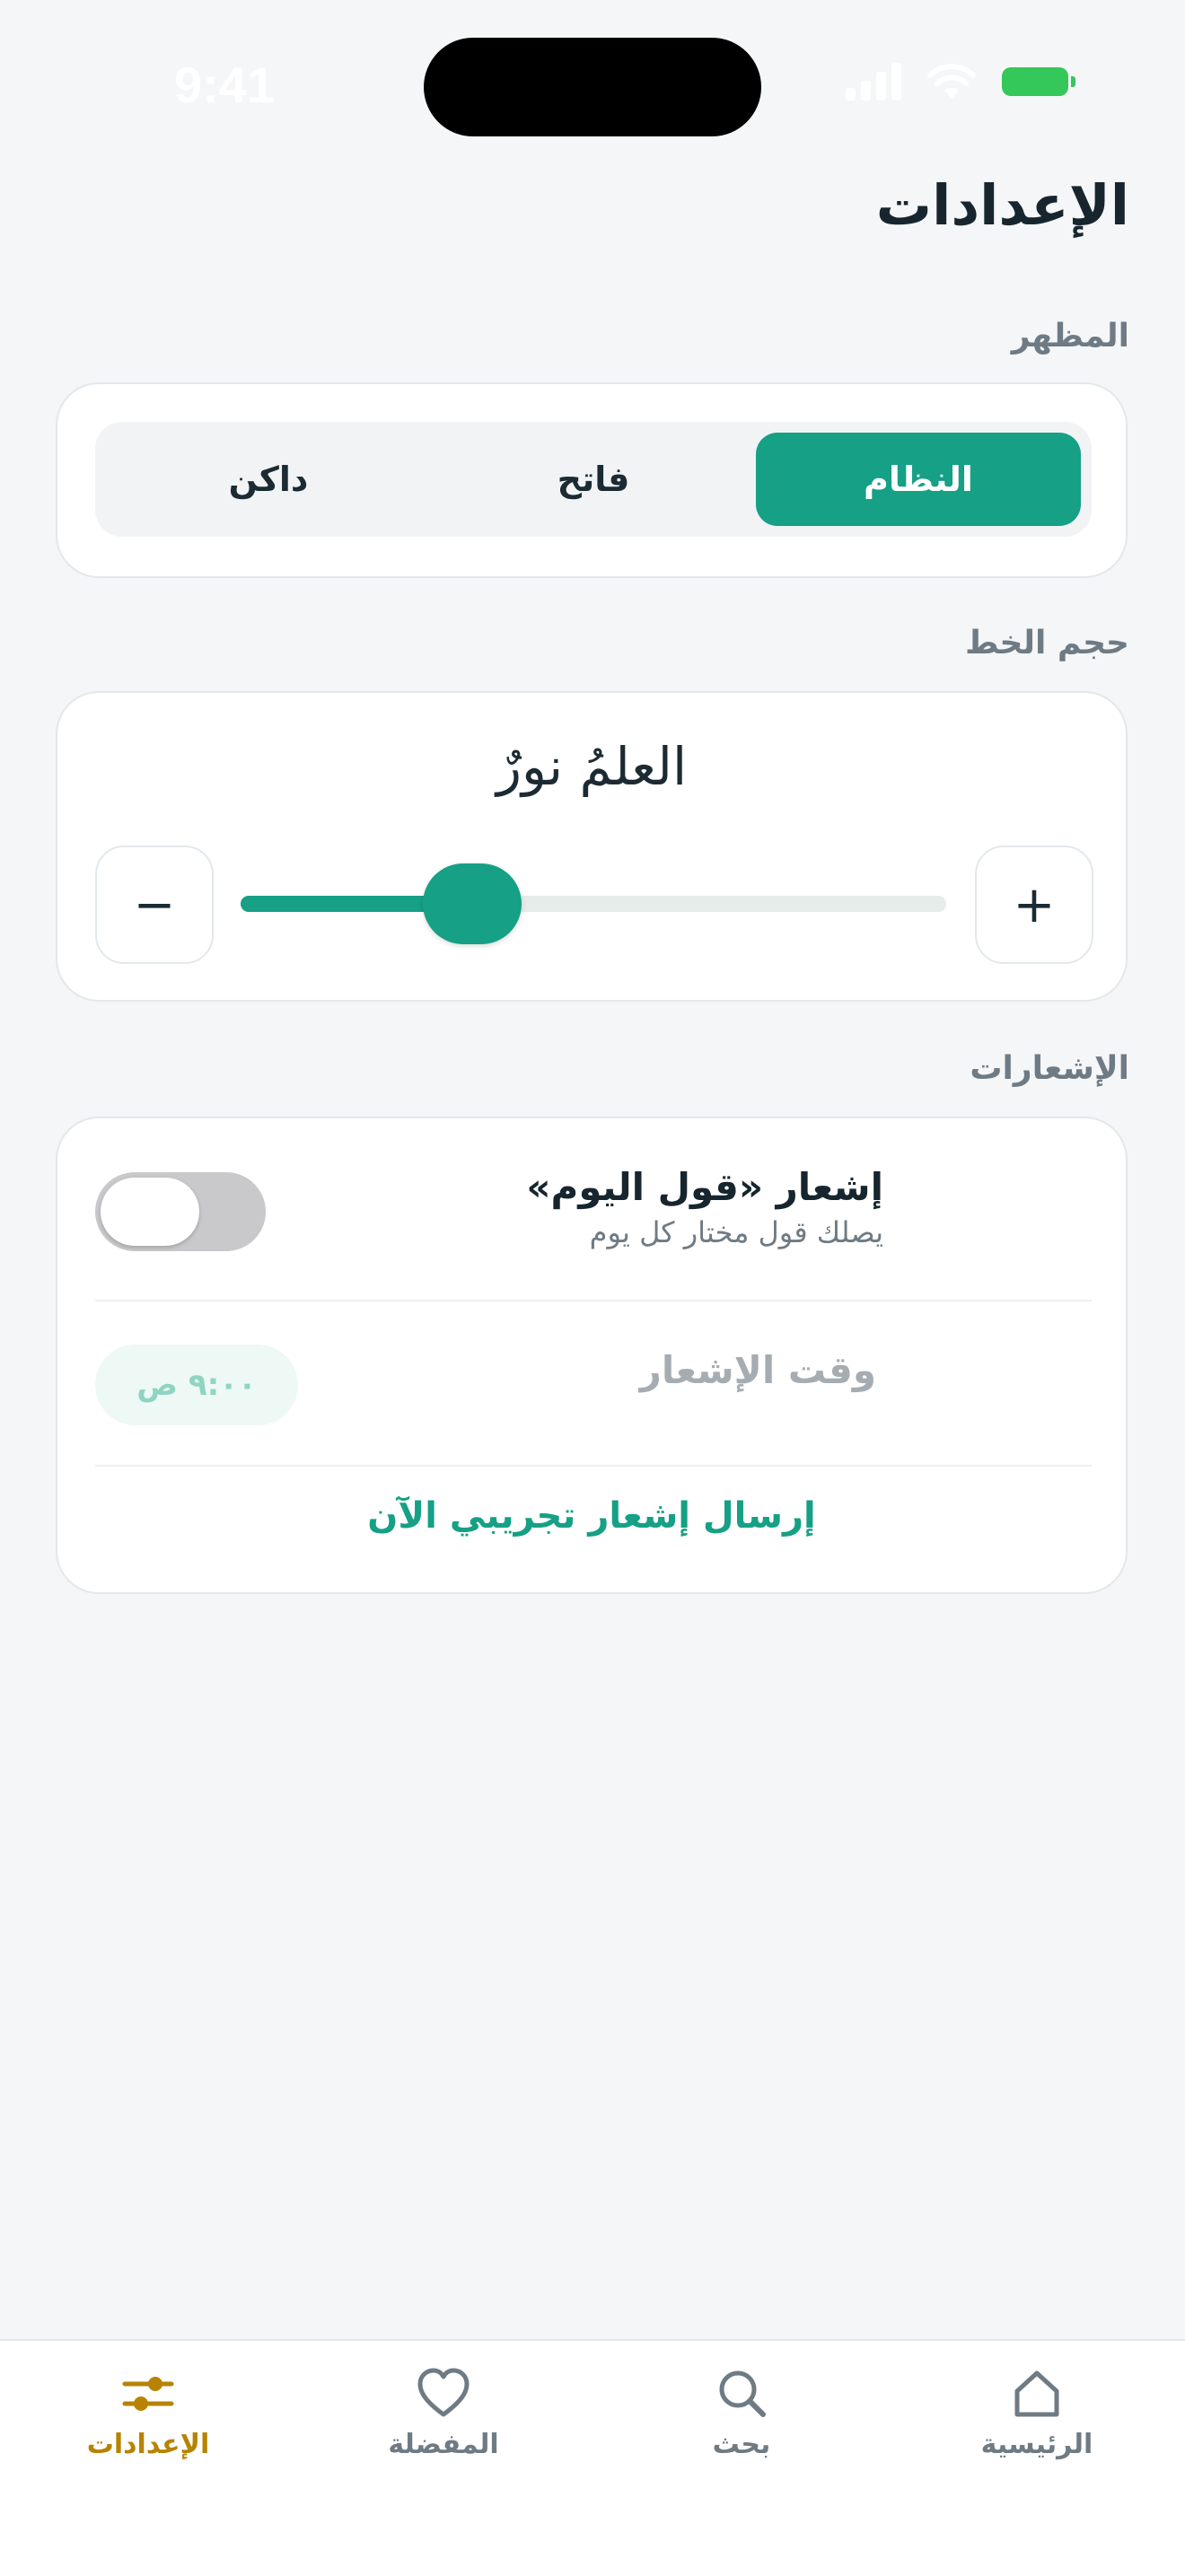 The image size is (1185, 2576). I want to click on dynamic-island, so click(592, 87).